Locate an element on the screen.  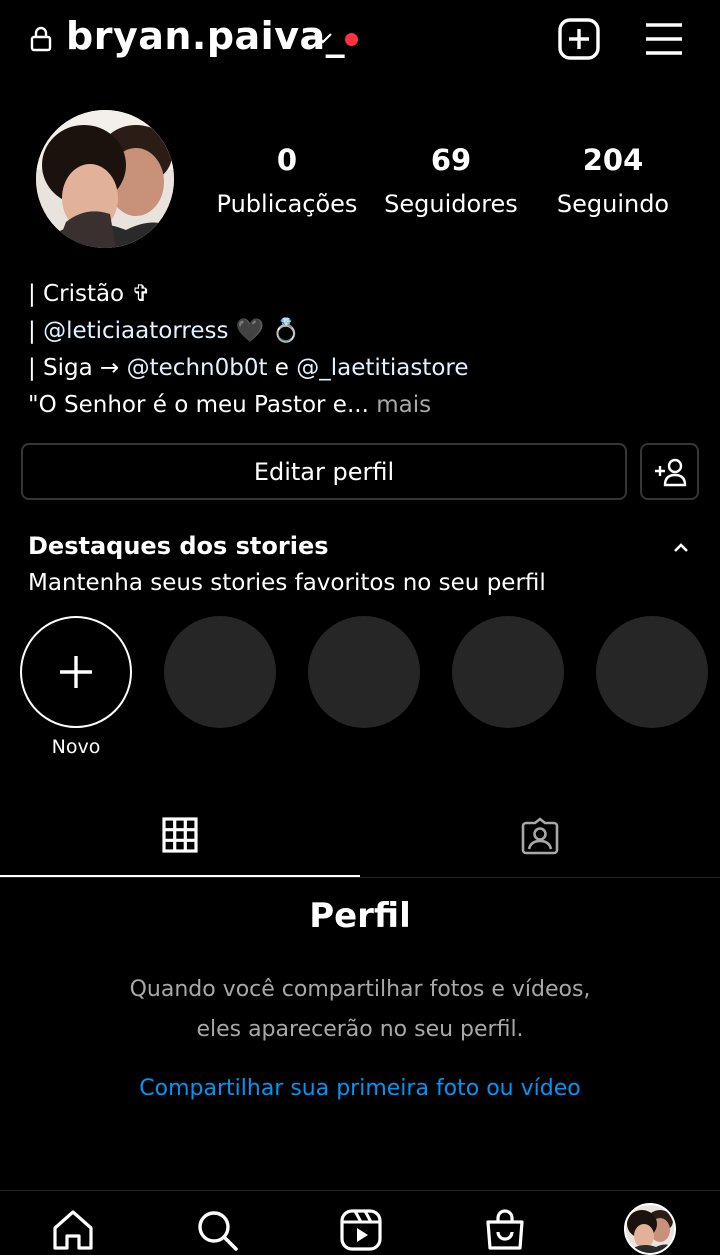
nav-divider is located at coordinates (360, 1190).